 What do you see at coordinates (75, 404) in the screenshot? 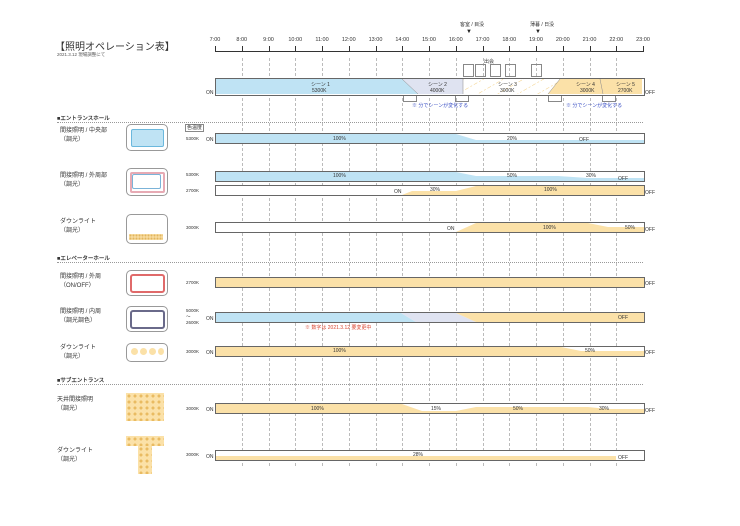
I see `row-label: 天井間接照明 （調光）` at bounding box center [75, 404].